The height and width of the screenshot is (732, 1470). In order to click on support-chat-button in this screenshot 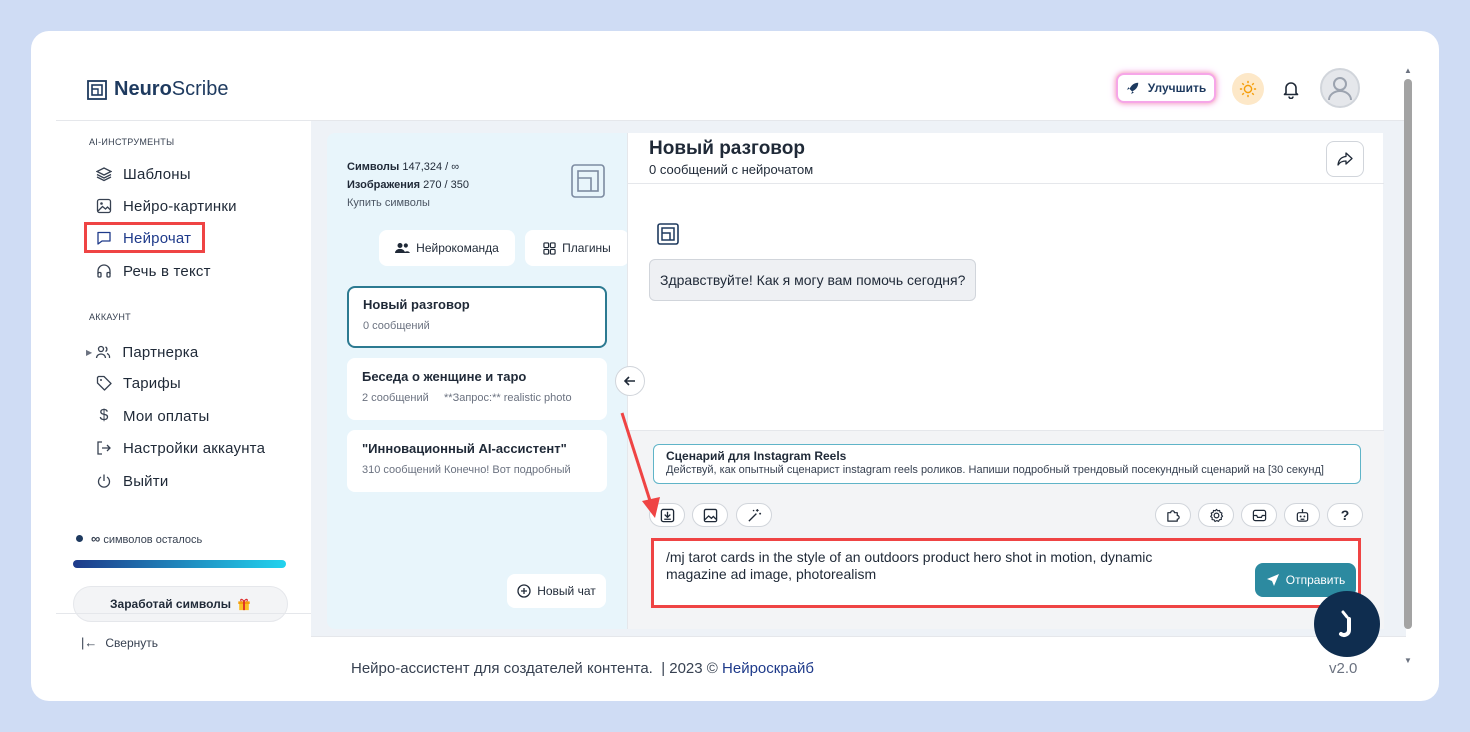, I will do `click(1347, 624)`.